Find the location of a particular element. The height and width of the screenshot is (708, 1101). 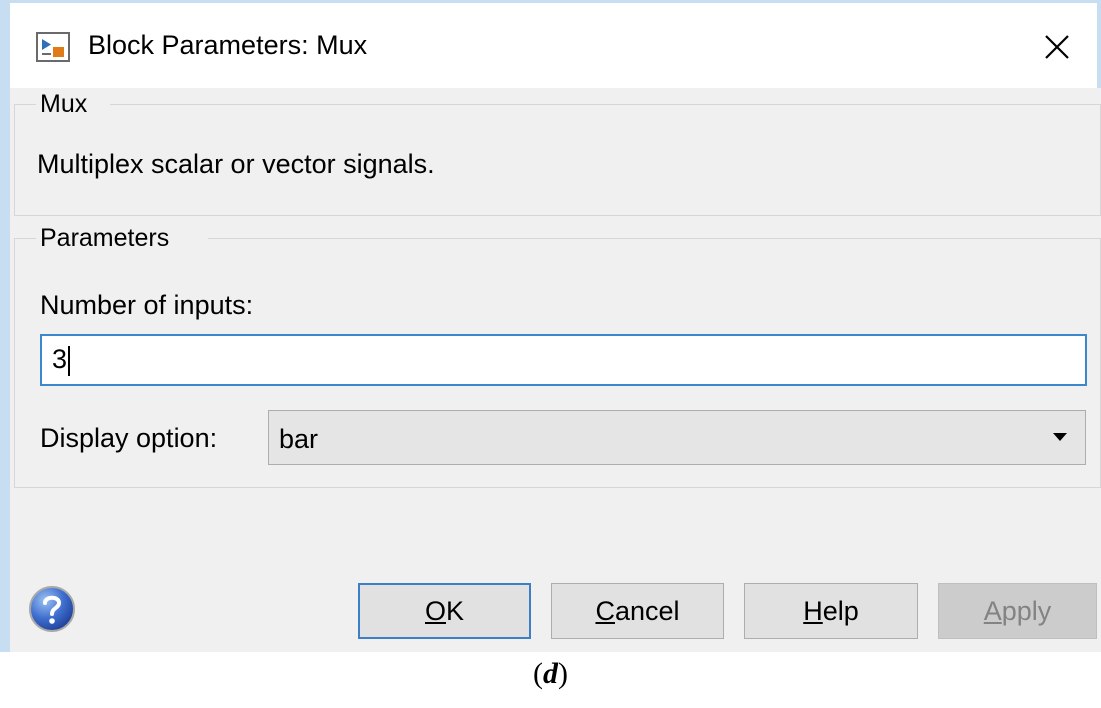

number-of-inputs-label: Number of inputs: is located at coordinates (147, 305).